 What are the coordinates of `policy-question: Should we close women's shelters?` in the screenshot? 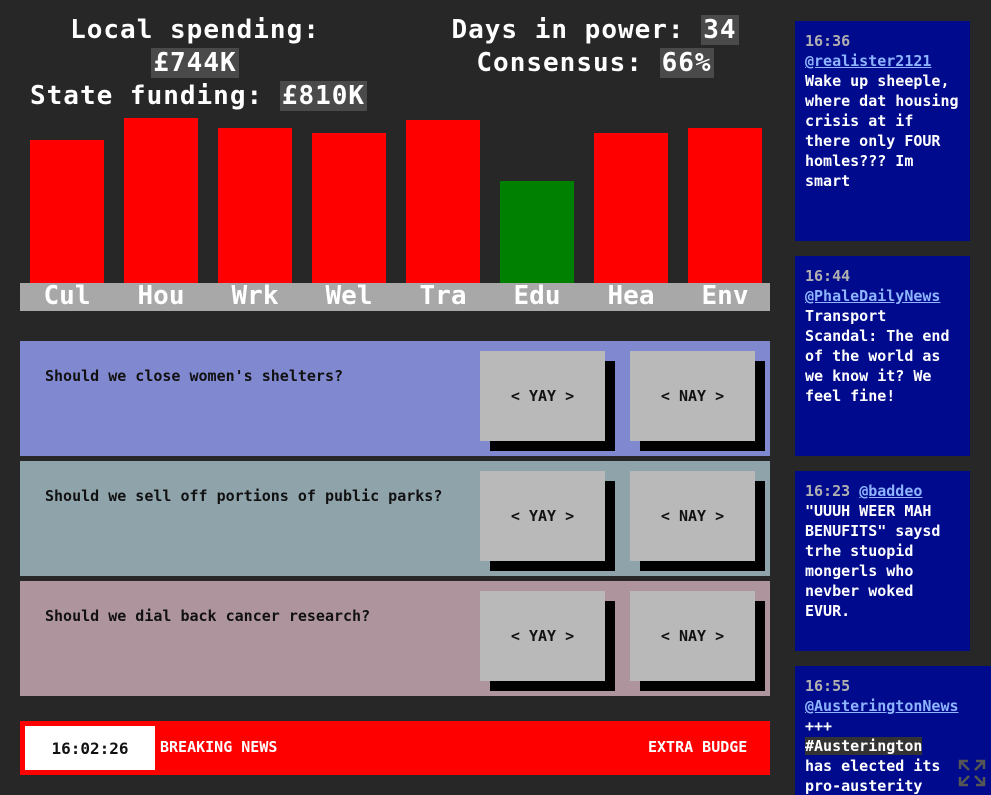 It's located at (194, 376).